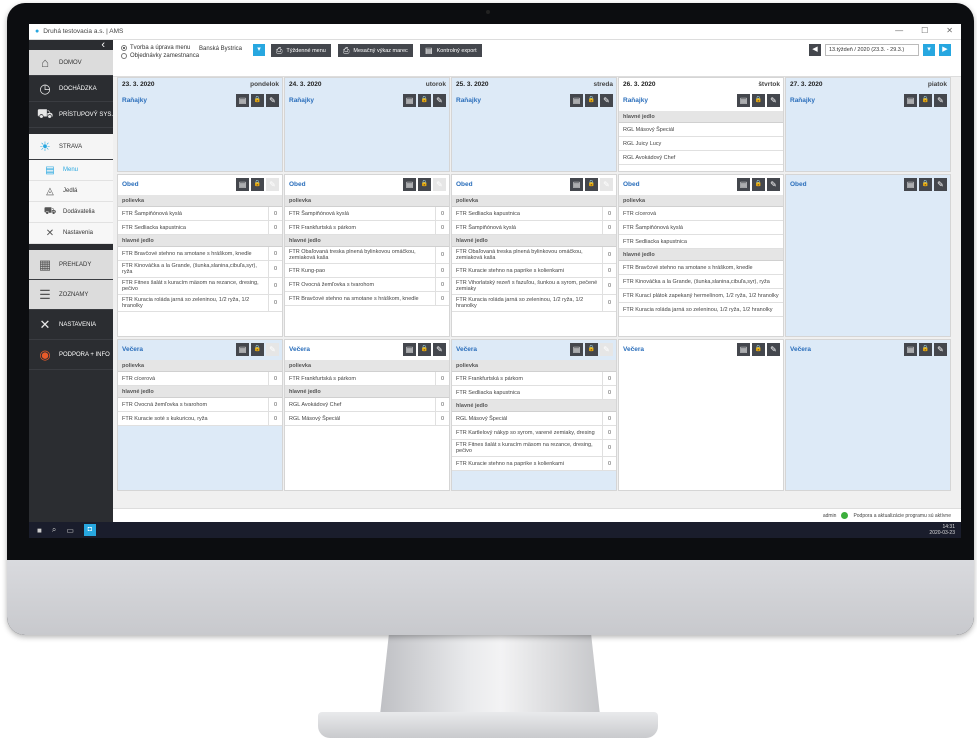  Describe the element at coordinates (39, 530) in the screenshot. I see `start-icon: ■` at that location.